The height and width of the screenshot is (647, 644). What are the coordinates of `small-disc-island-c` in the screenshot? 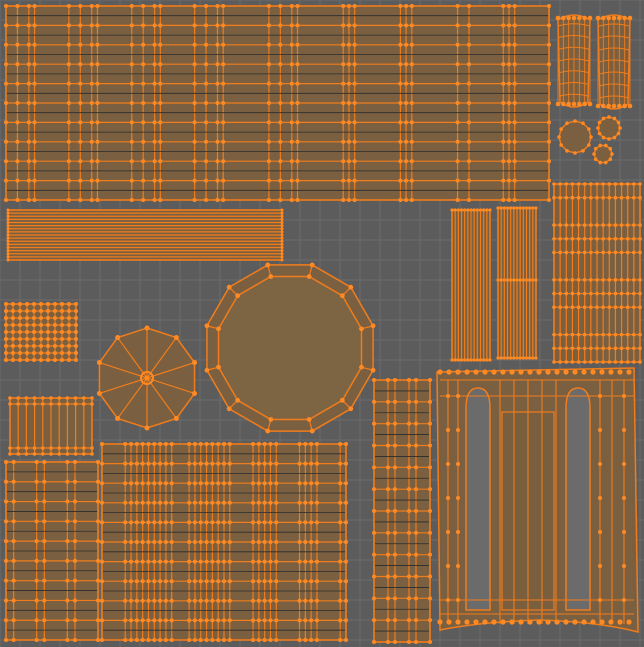 It's located at (603, 154).